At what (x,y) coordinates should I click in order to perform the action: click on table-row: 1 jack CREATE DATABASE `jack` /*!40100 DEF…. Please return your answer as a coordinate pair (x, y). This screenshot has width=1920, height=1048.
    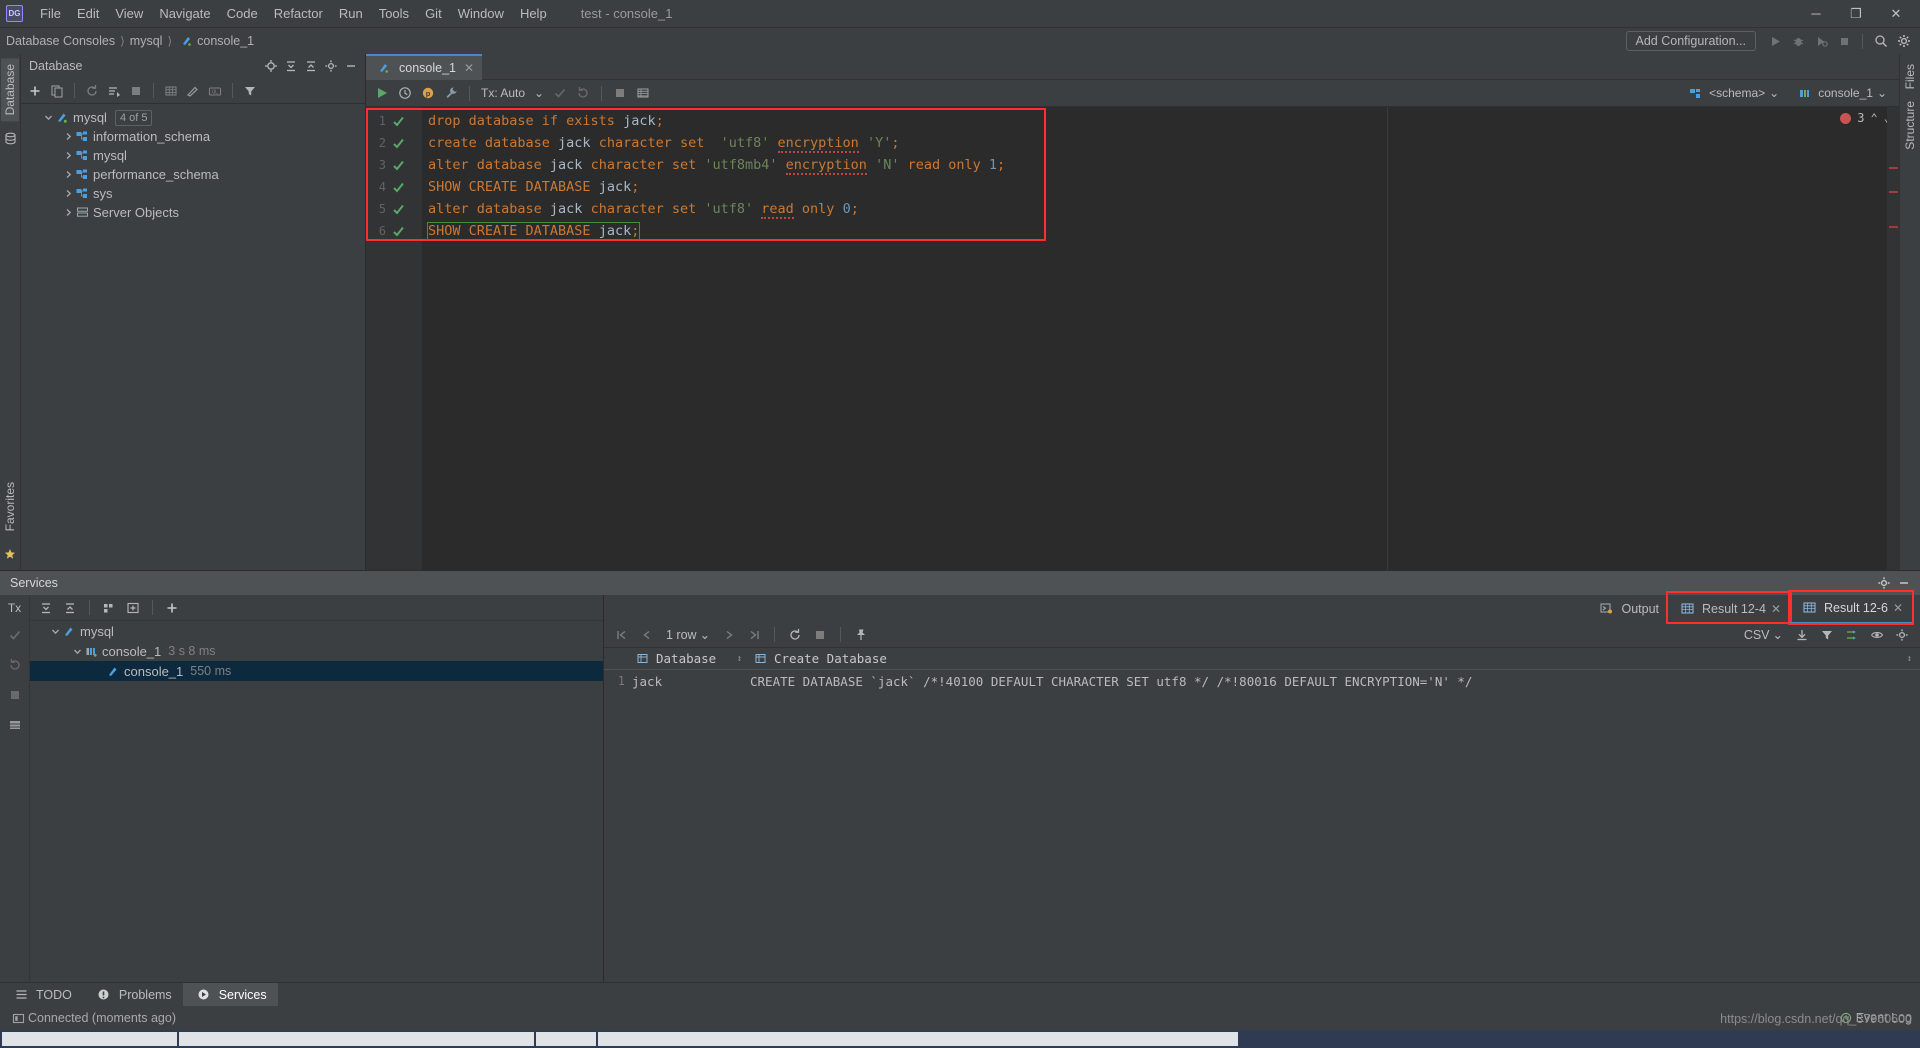
    Looking at the image, I should click on (1262, 681).